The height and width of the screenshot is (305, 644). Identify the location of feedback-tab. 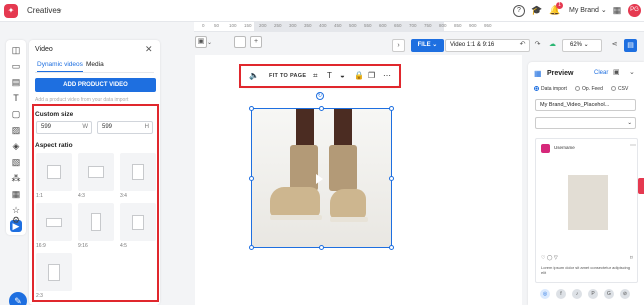
(641, 186).